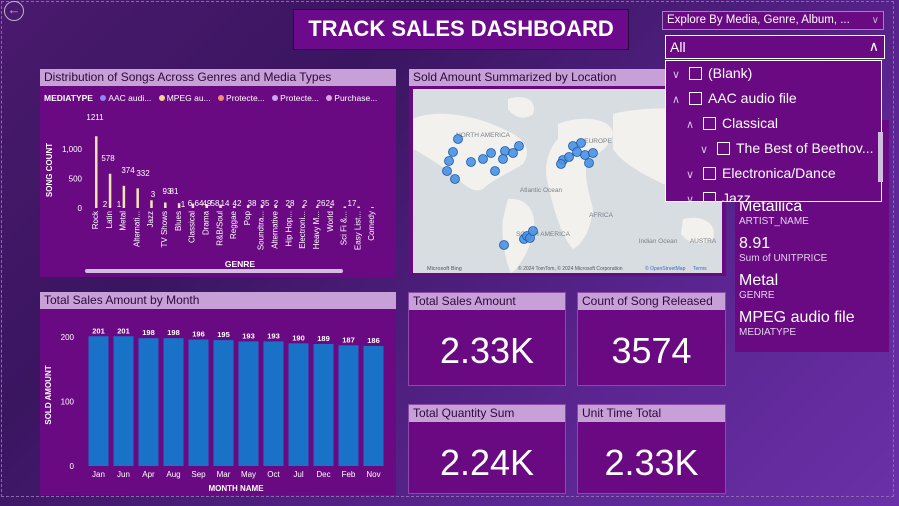 The width and height of the screenshot is (899, 506). Describe the element at coordinates (153, 194) in the screenshot. I see `bar-data-label: 3` at that location.